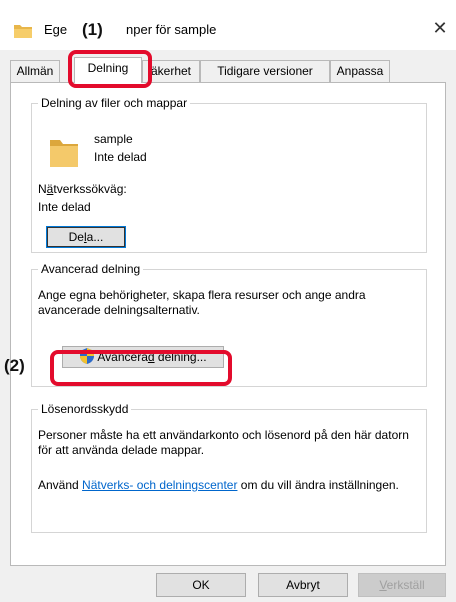 Image resolution: width=456 pixels, height=602 pixels. What do you see at coordinates (201, 585) in the screenshot?
I see `ok-button: OK` at bounding box center [201, 585].